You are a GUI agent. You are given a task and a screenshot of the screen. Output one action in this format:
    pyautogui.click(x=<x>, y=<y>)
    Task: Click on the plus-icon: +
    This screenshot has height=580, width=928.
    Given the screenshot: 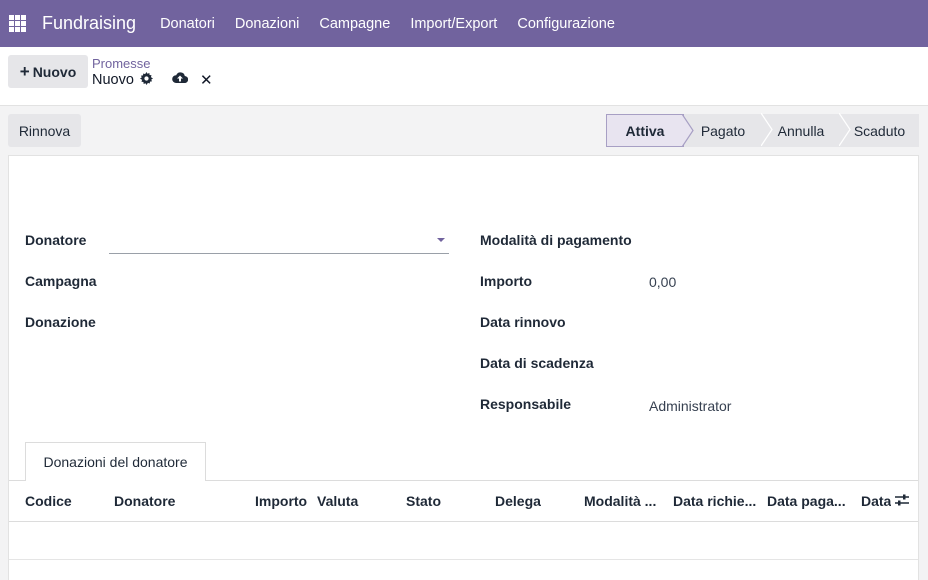 What is the action you would take?
    pyautogui.click(x=24, y=71)
    